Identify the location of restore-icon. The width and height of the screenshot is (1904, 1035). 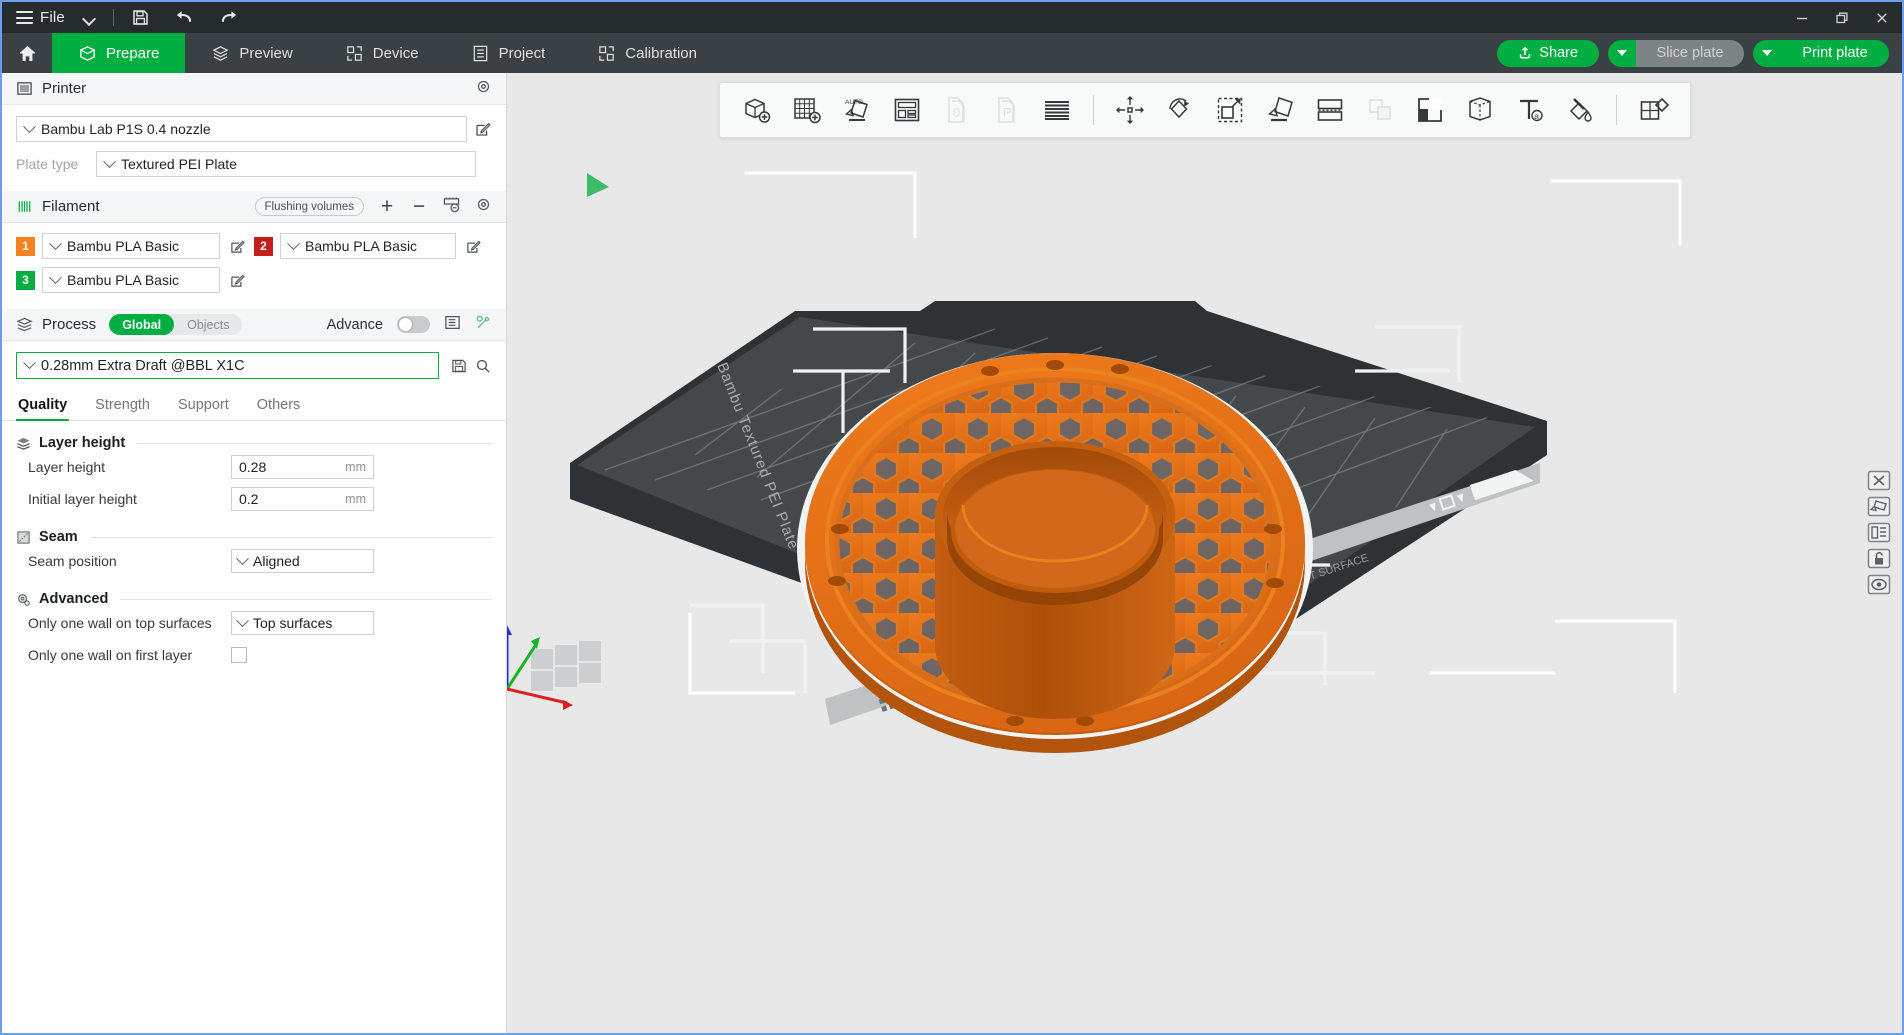
(1842, 17).